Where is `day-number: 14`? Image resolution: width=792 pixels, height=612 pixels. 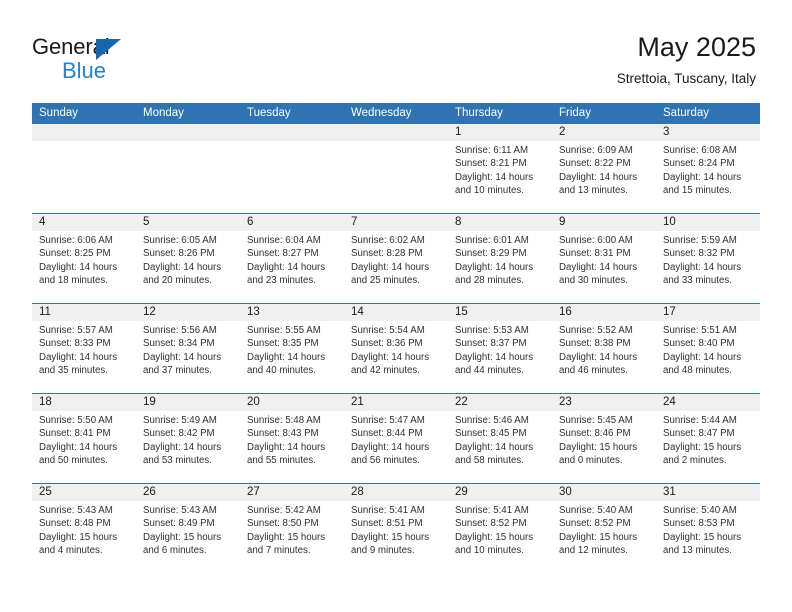
day-number: 14 is located at coordinates (396, 312).